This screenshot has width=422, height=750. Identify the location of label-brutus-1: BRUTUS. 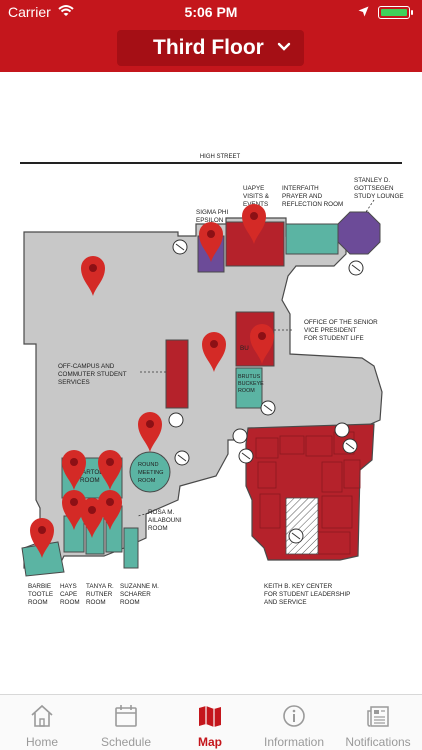
(249, 377).